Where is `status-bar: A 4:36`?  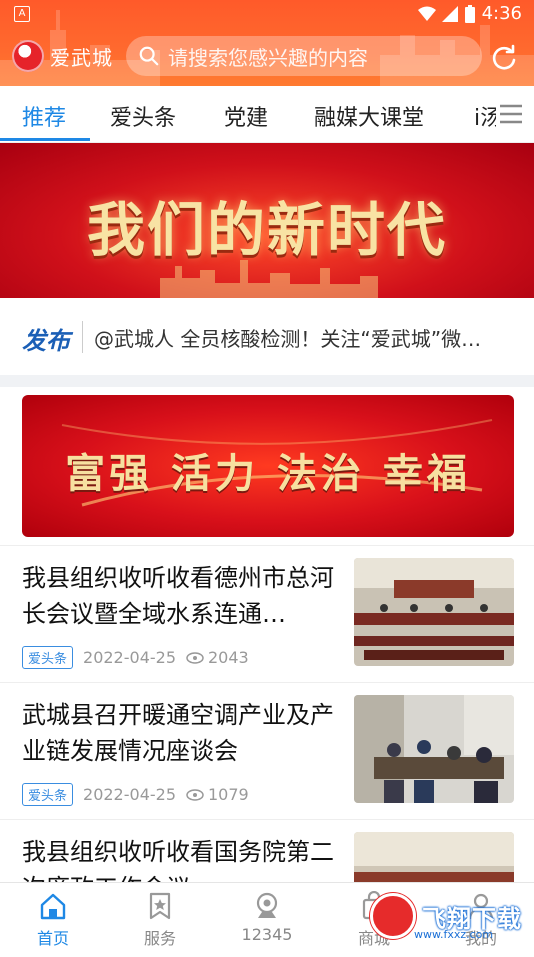
status-bar: A 4:36 is located at coordinates (267, 14).